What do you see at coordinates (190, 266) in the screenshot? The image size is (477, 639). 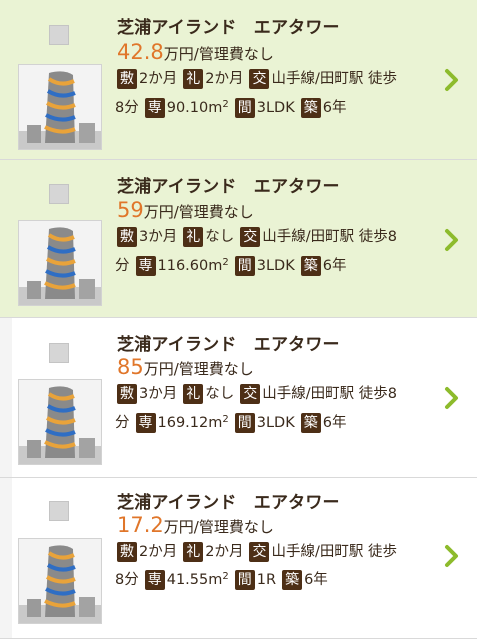 I see `area-number: 116.60m` at bounding box center [190, 266].